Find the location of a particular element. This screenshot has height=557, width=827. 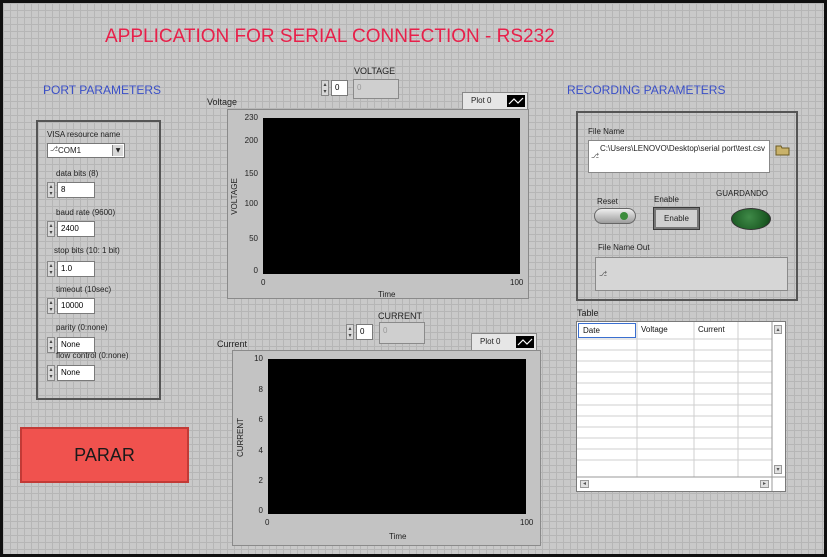

voltage-spinner: ▴ ▾ is located at coordinates (325, 88).